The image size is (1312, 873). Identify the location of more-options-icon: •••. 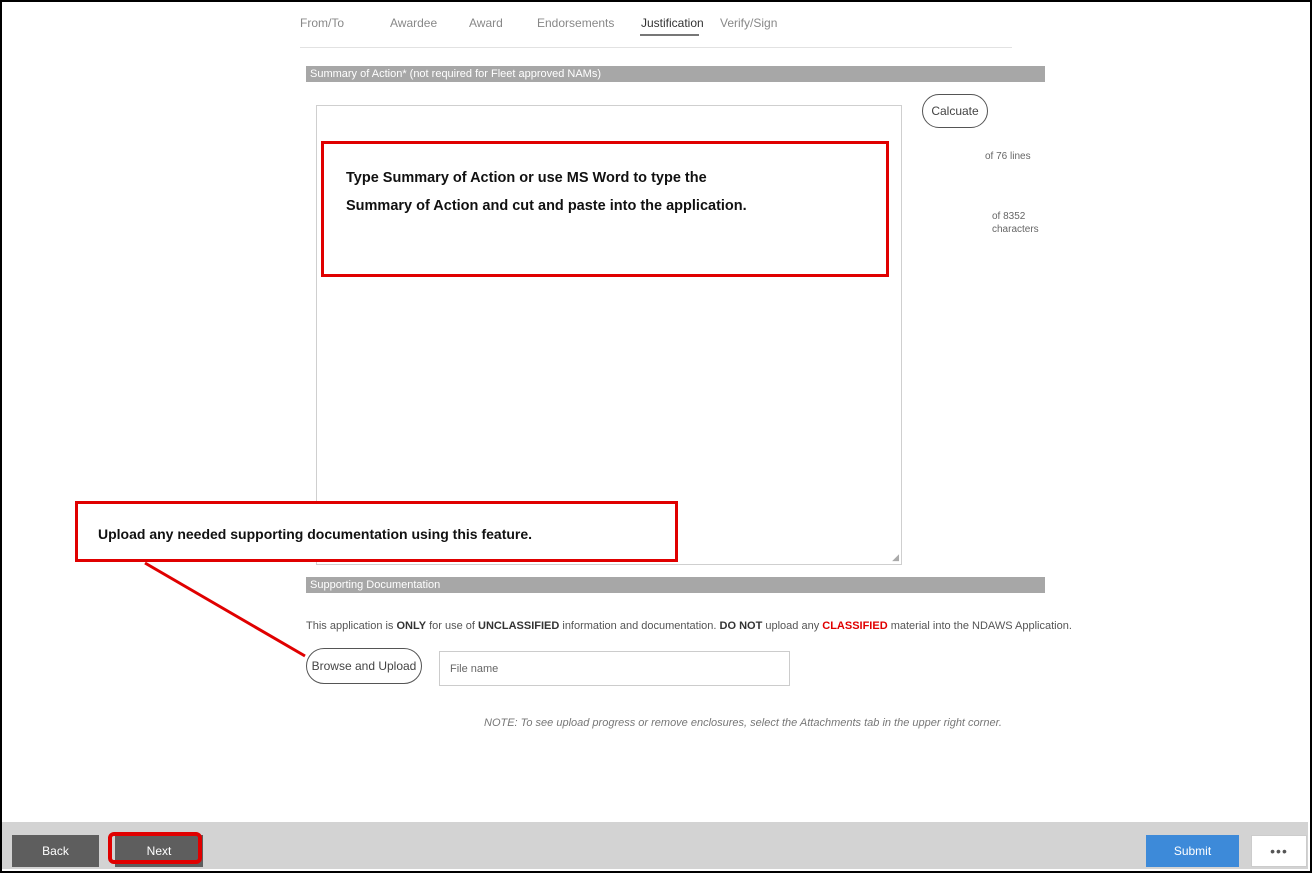
(1279, 851).